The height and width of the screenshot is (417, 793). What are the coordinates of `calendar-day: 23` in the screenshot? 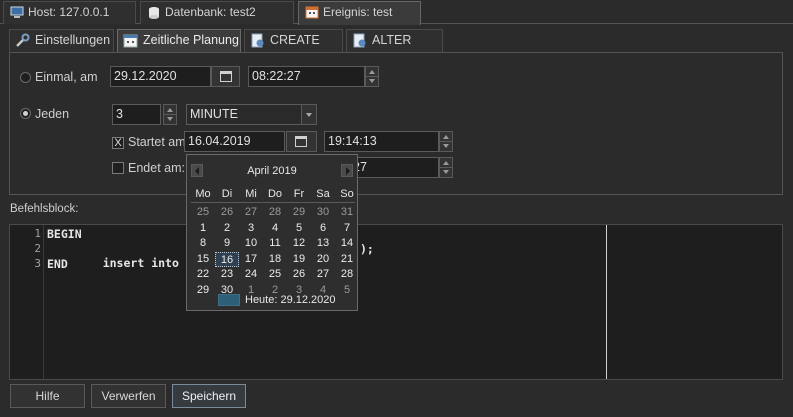 It's located at (227, 274).